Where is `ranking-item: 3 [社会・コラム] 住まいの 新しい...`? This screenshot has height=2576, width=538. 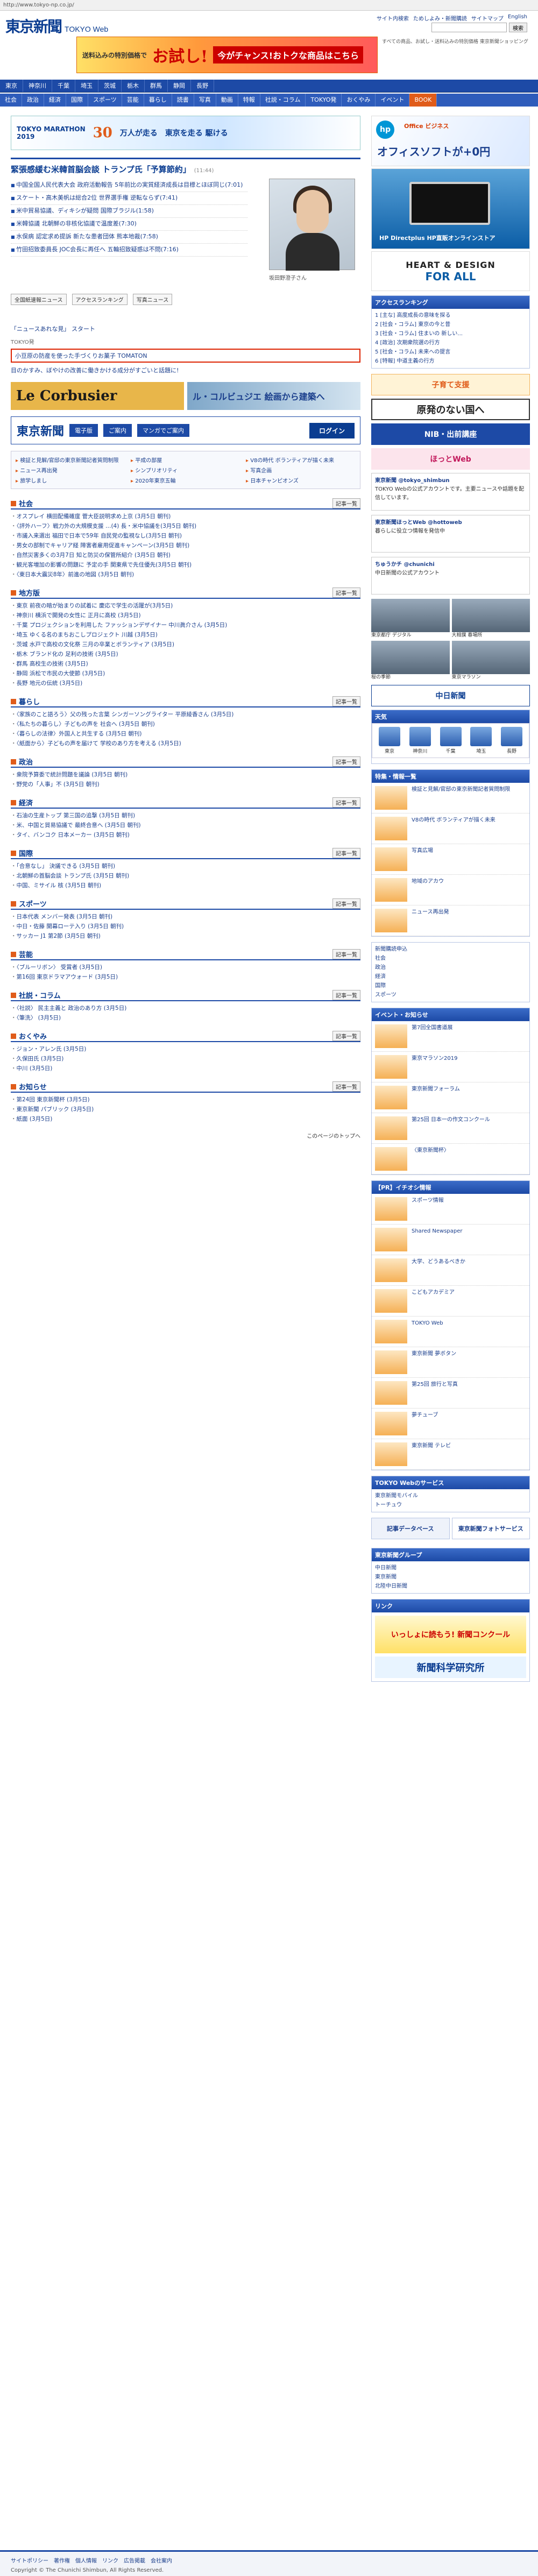
ranking-item: 3 [社会・コラム] 住まいの 新しい... is located at coordinates (450, 333).